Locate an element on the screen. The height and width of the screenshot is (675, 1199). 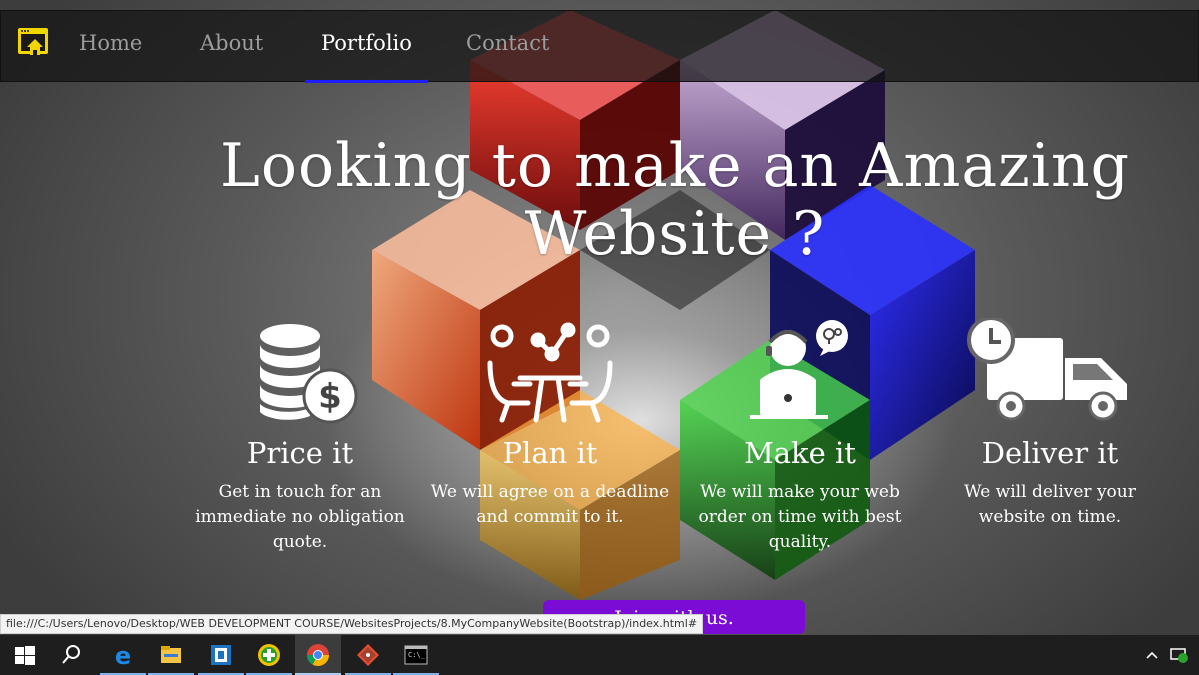
git-icon is located at coordinates (368, 655).